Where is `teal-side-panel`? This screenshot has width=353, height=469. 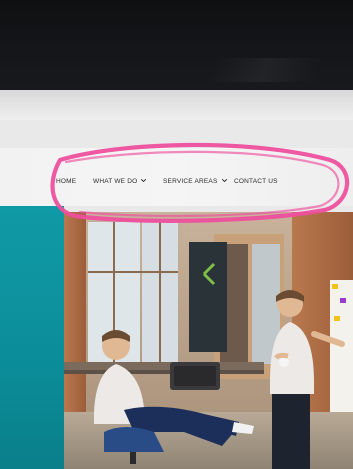 teal-side-panel is located at coordinates (32, 337).